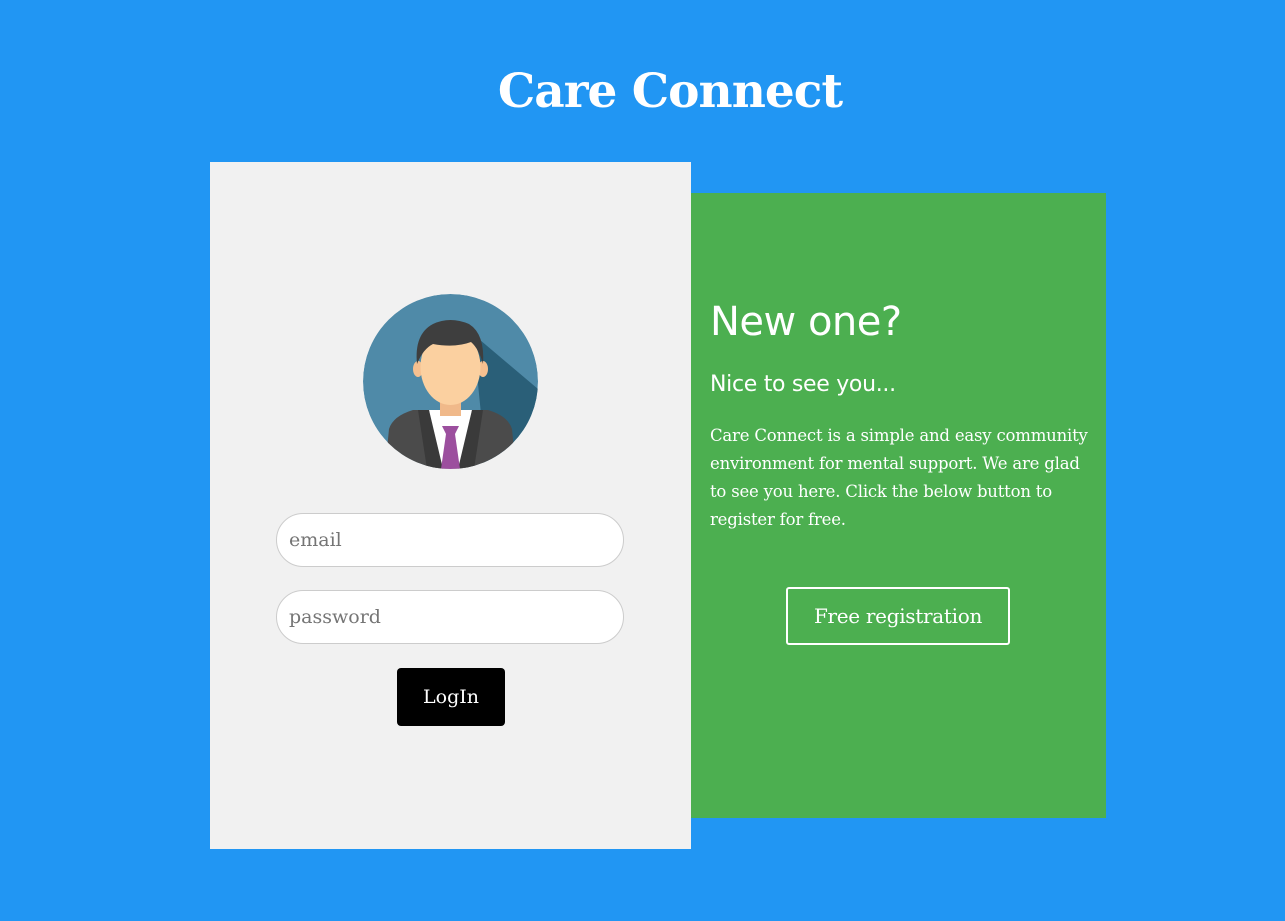  Describe the element at coordinates (898, 616) in the screenshot. I see `free-registration-button: Free registration` at that location.